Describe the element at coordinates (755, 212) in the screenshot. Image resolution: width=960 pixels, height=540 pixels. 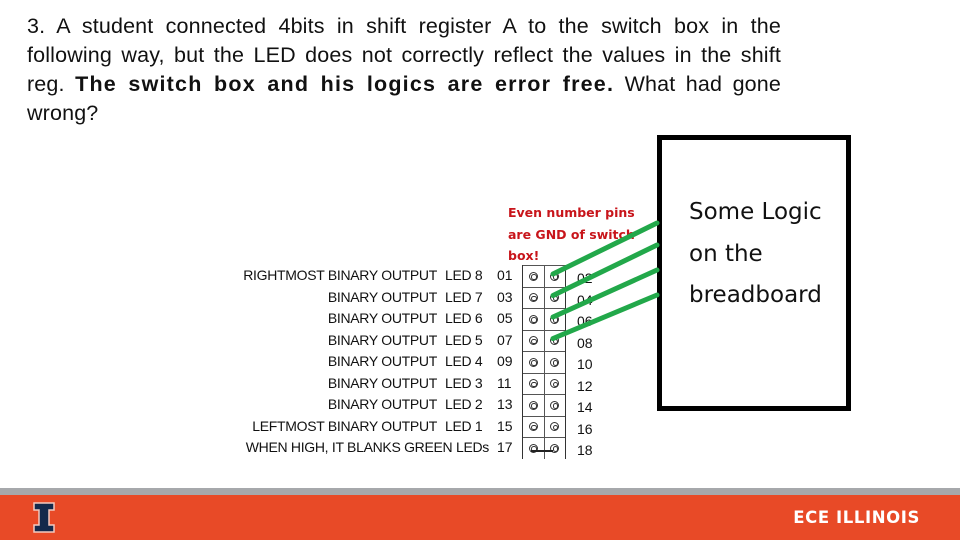
I see `logic-line: Some Logic` at that location.